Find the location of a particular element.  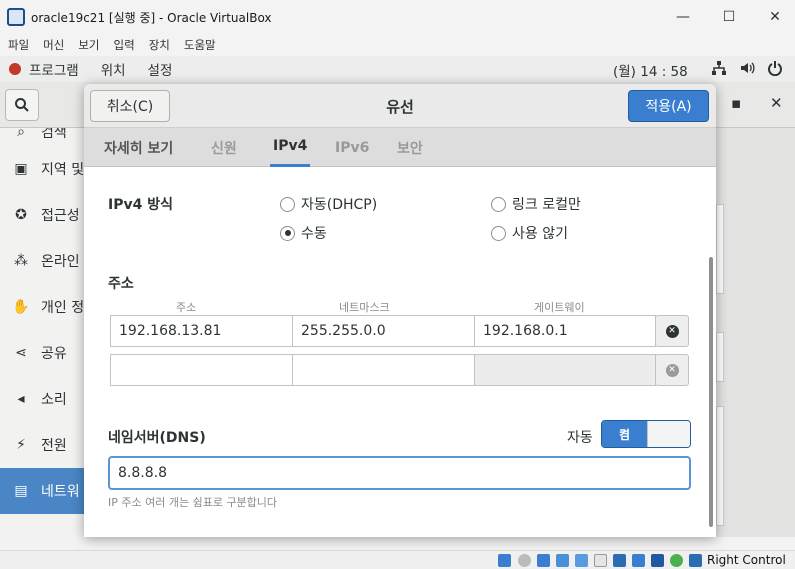

method-manual-radio: 수동 is located at coordinates (303, 233).